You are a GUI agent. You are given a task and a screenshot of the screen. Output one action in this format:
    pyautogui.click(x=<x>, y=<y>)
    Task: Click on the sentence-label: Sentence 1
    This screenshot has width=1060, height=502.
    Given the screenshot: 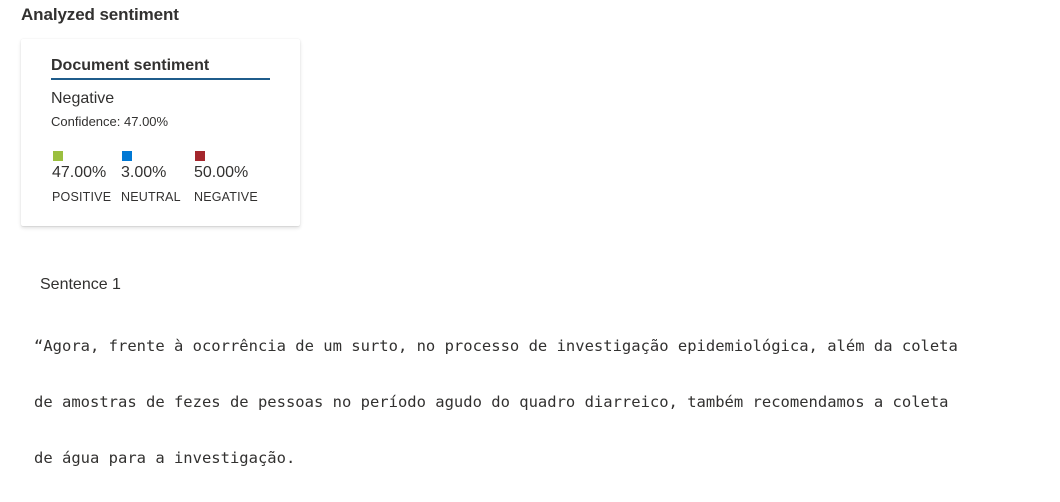 What is the action you would take?
    pyautogui.click(x=80, y=284)
    